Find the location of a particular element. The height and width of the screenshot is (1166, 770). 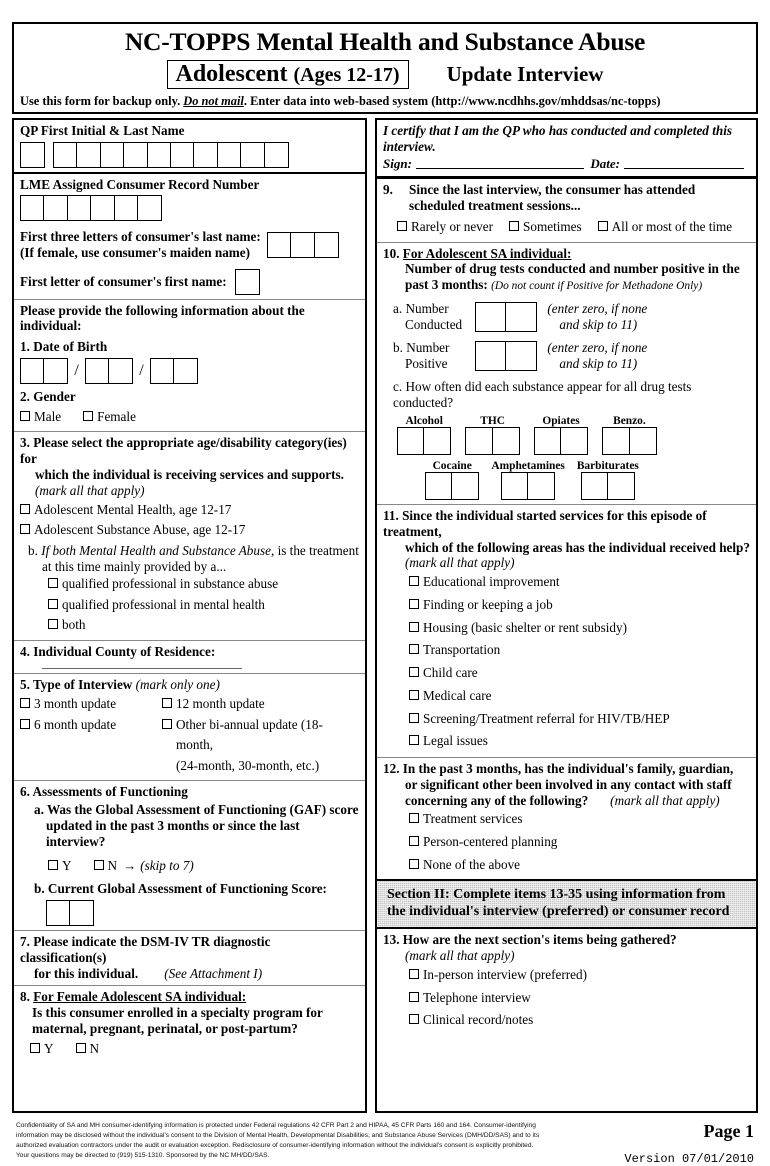

q8-option-no: N is located at coordinates (87, 1049).